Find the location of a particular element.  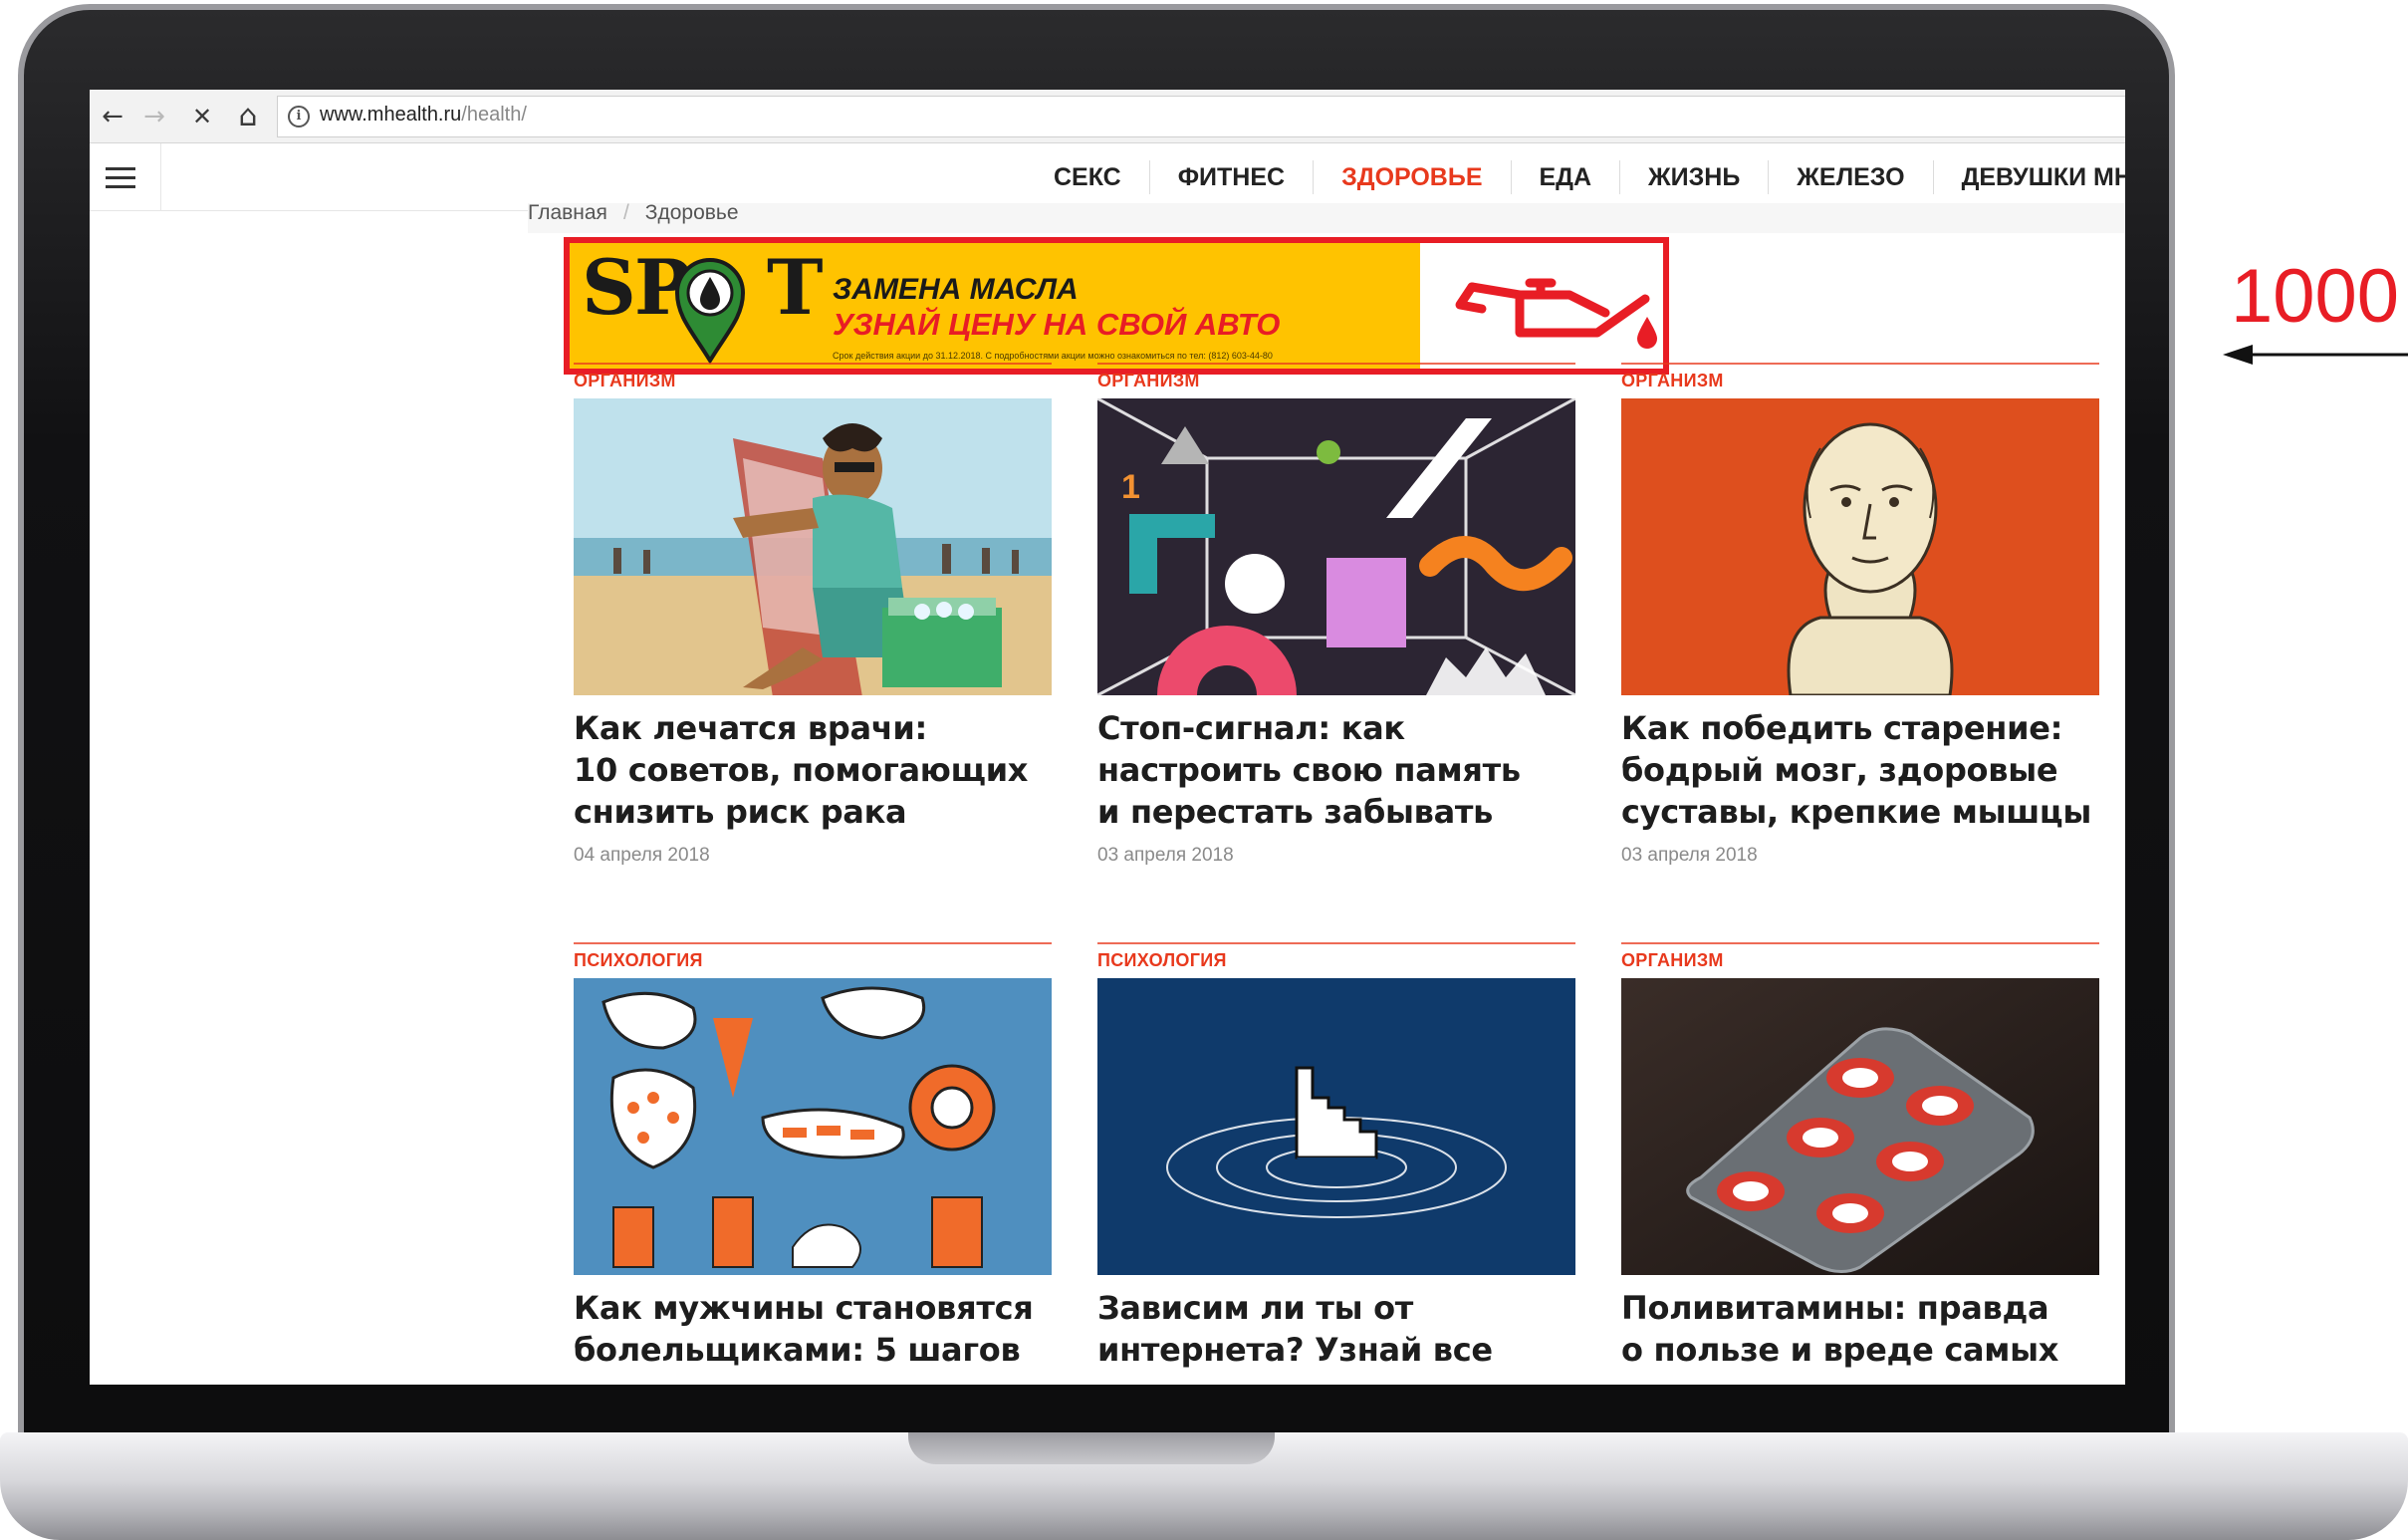

sinking-cursor-illustration is located at coordinates (1336, 1126).